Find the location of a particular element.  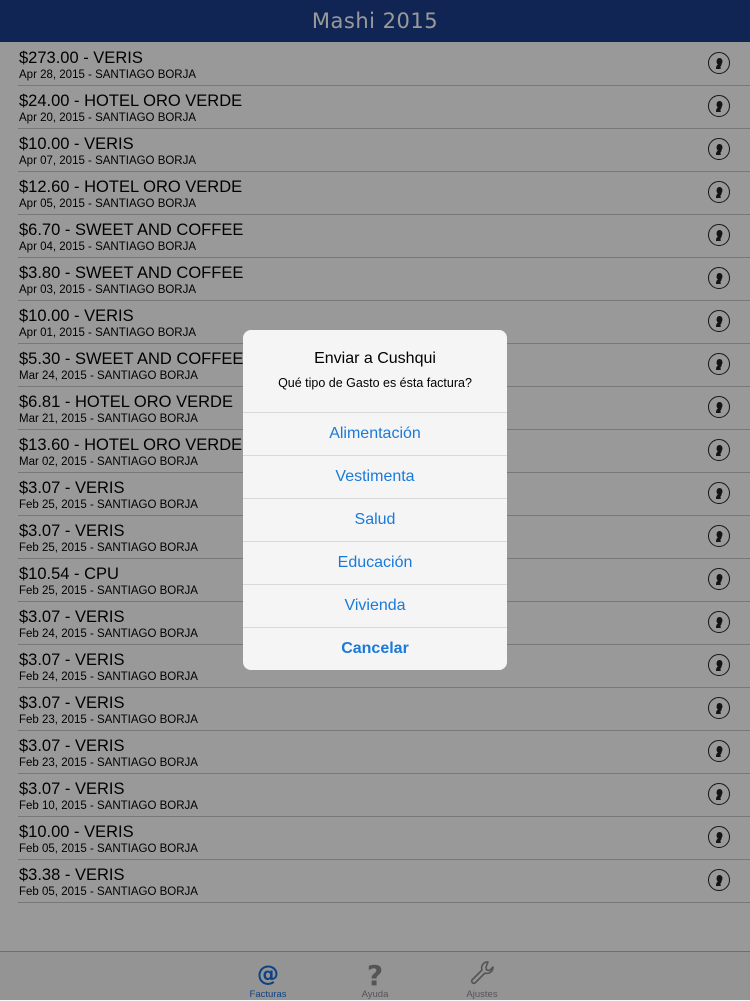

vivienda-button: Vivienda is located at coordinates (375, 605).